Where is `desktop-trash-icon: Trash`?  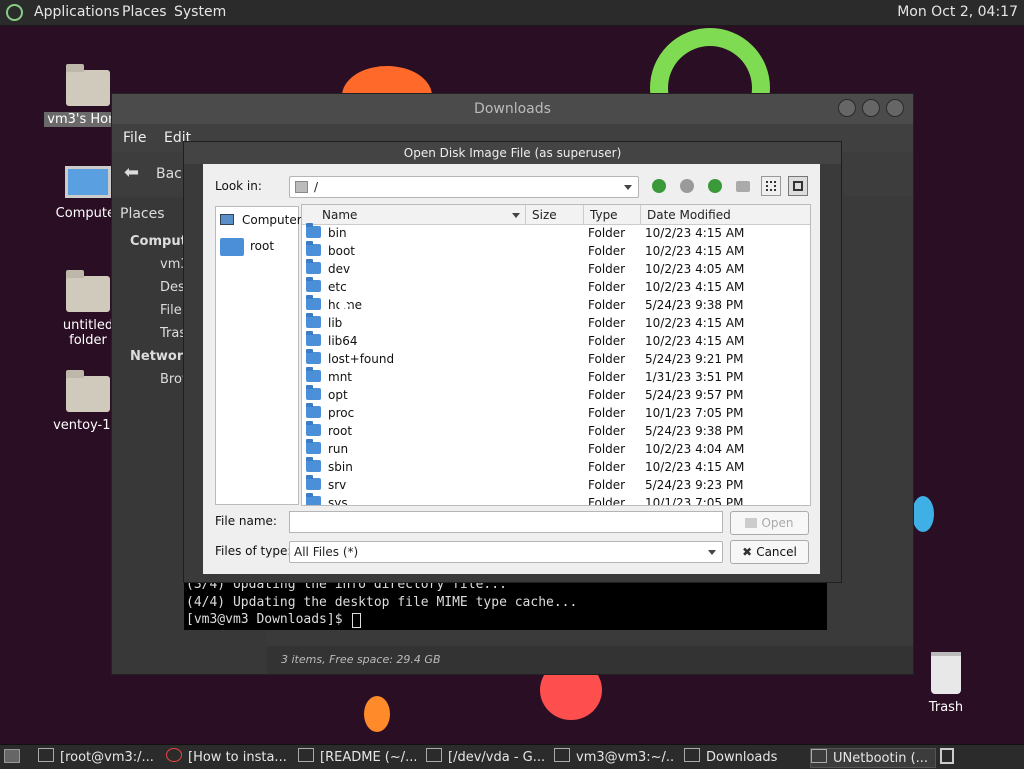
desktop-trash-icon: Trash is located at coordinates (946, 683).